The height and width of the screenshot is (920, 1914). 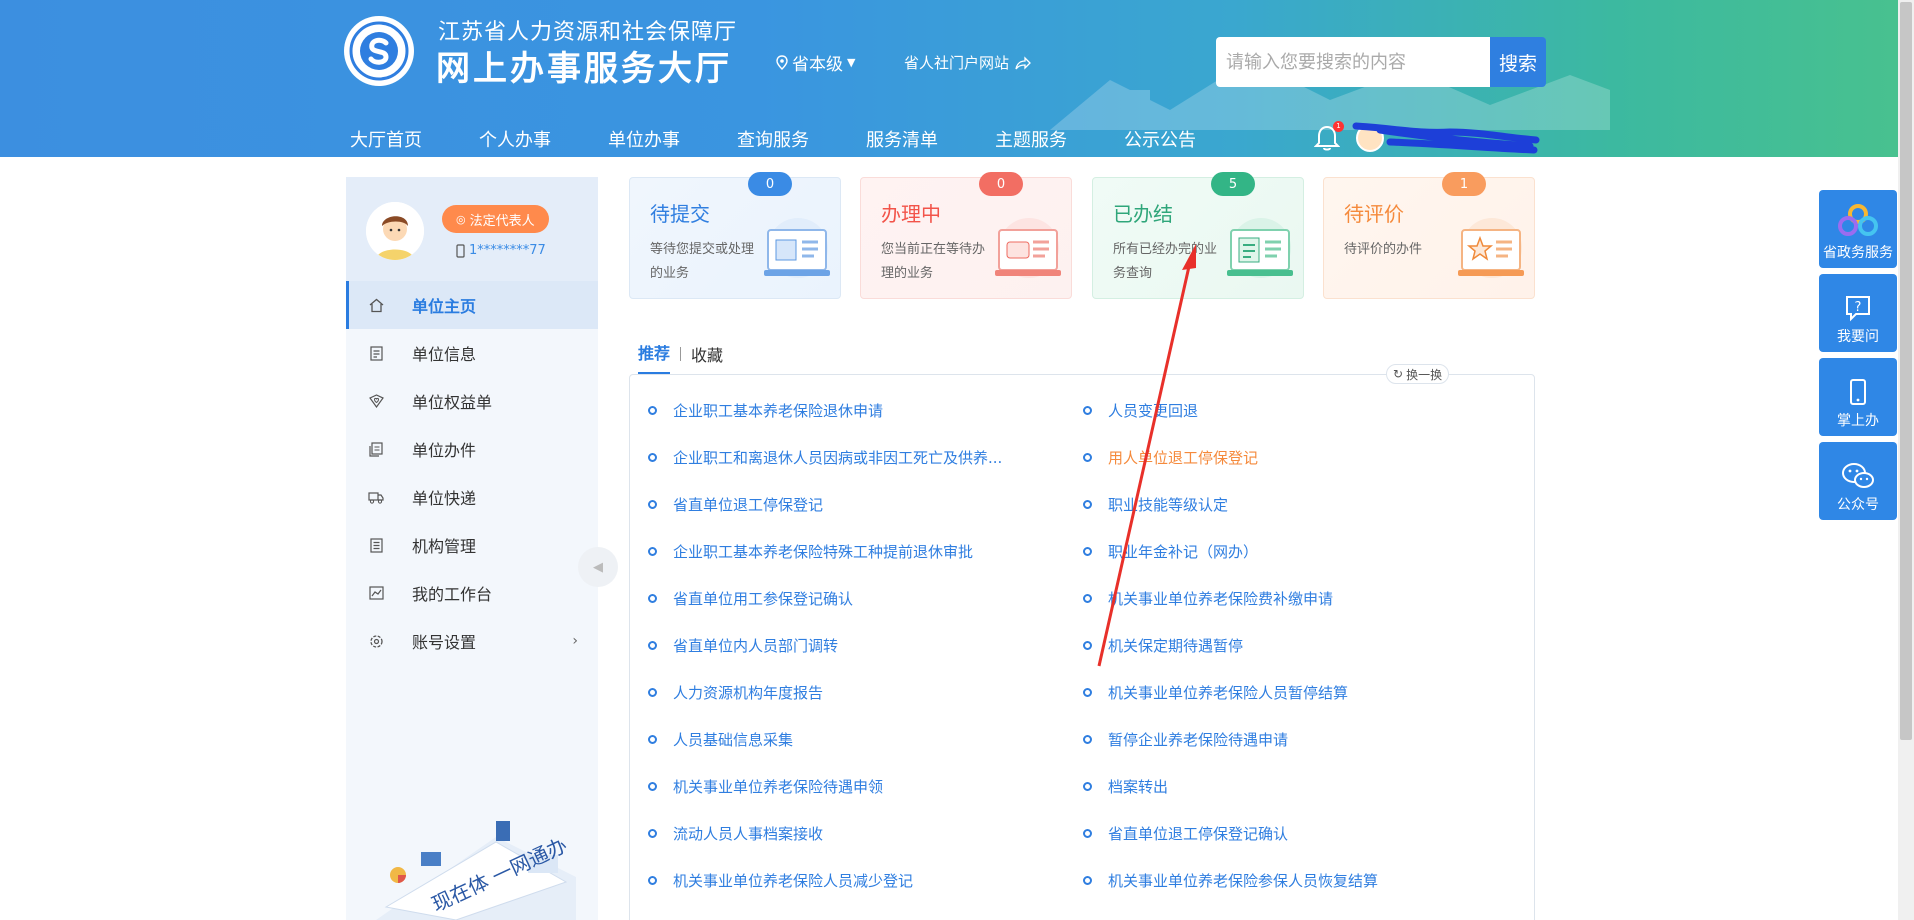 I want to click on sidebar-item-account: 账号设置 ›, so click(x=472, y=641).